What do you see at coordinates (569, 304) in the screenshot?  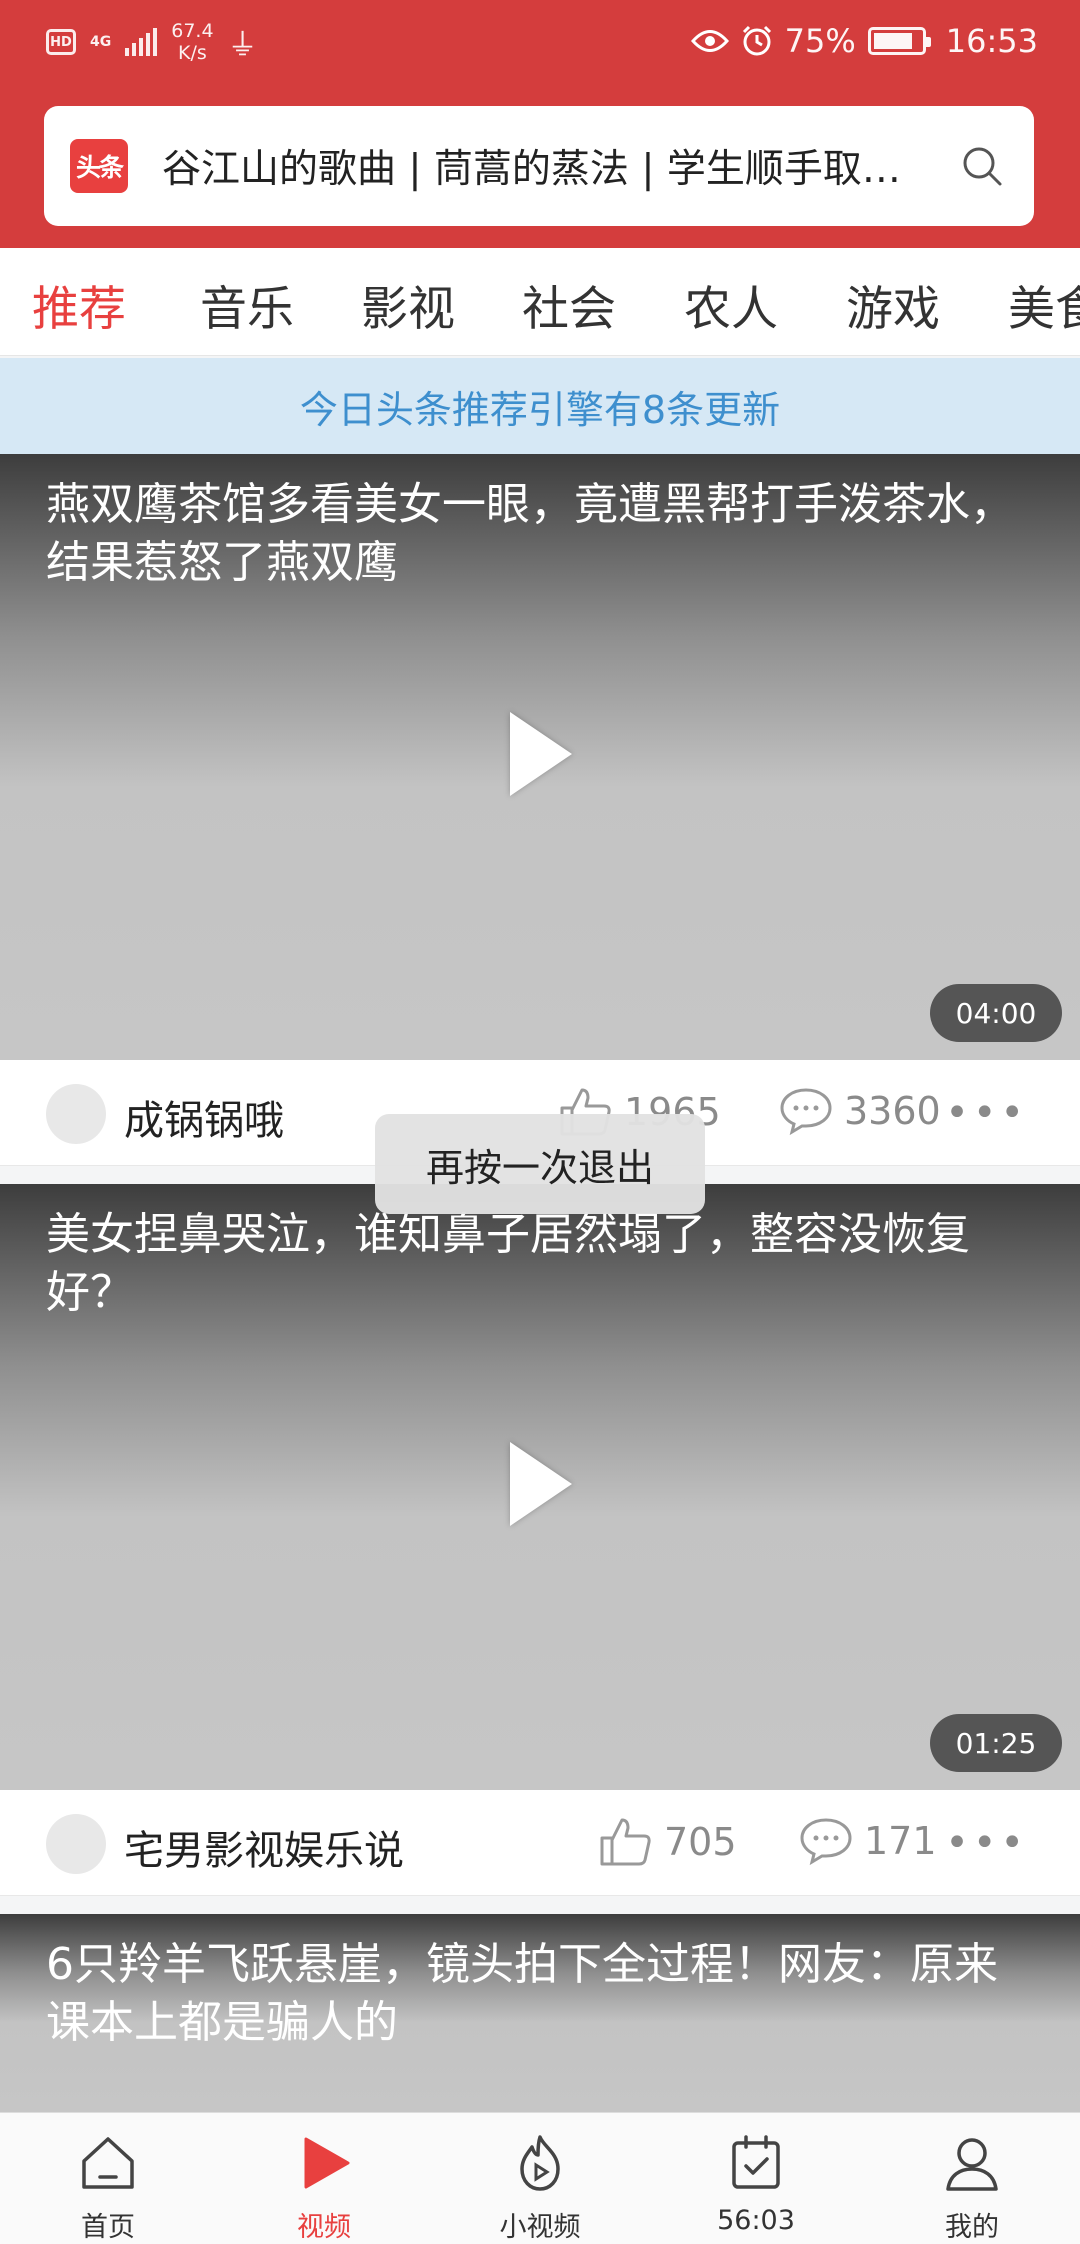 I see `tab-society: 社会` at bounding box center [569, 304].